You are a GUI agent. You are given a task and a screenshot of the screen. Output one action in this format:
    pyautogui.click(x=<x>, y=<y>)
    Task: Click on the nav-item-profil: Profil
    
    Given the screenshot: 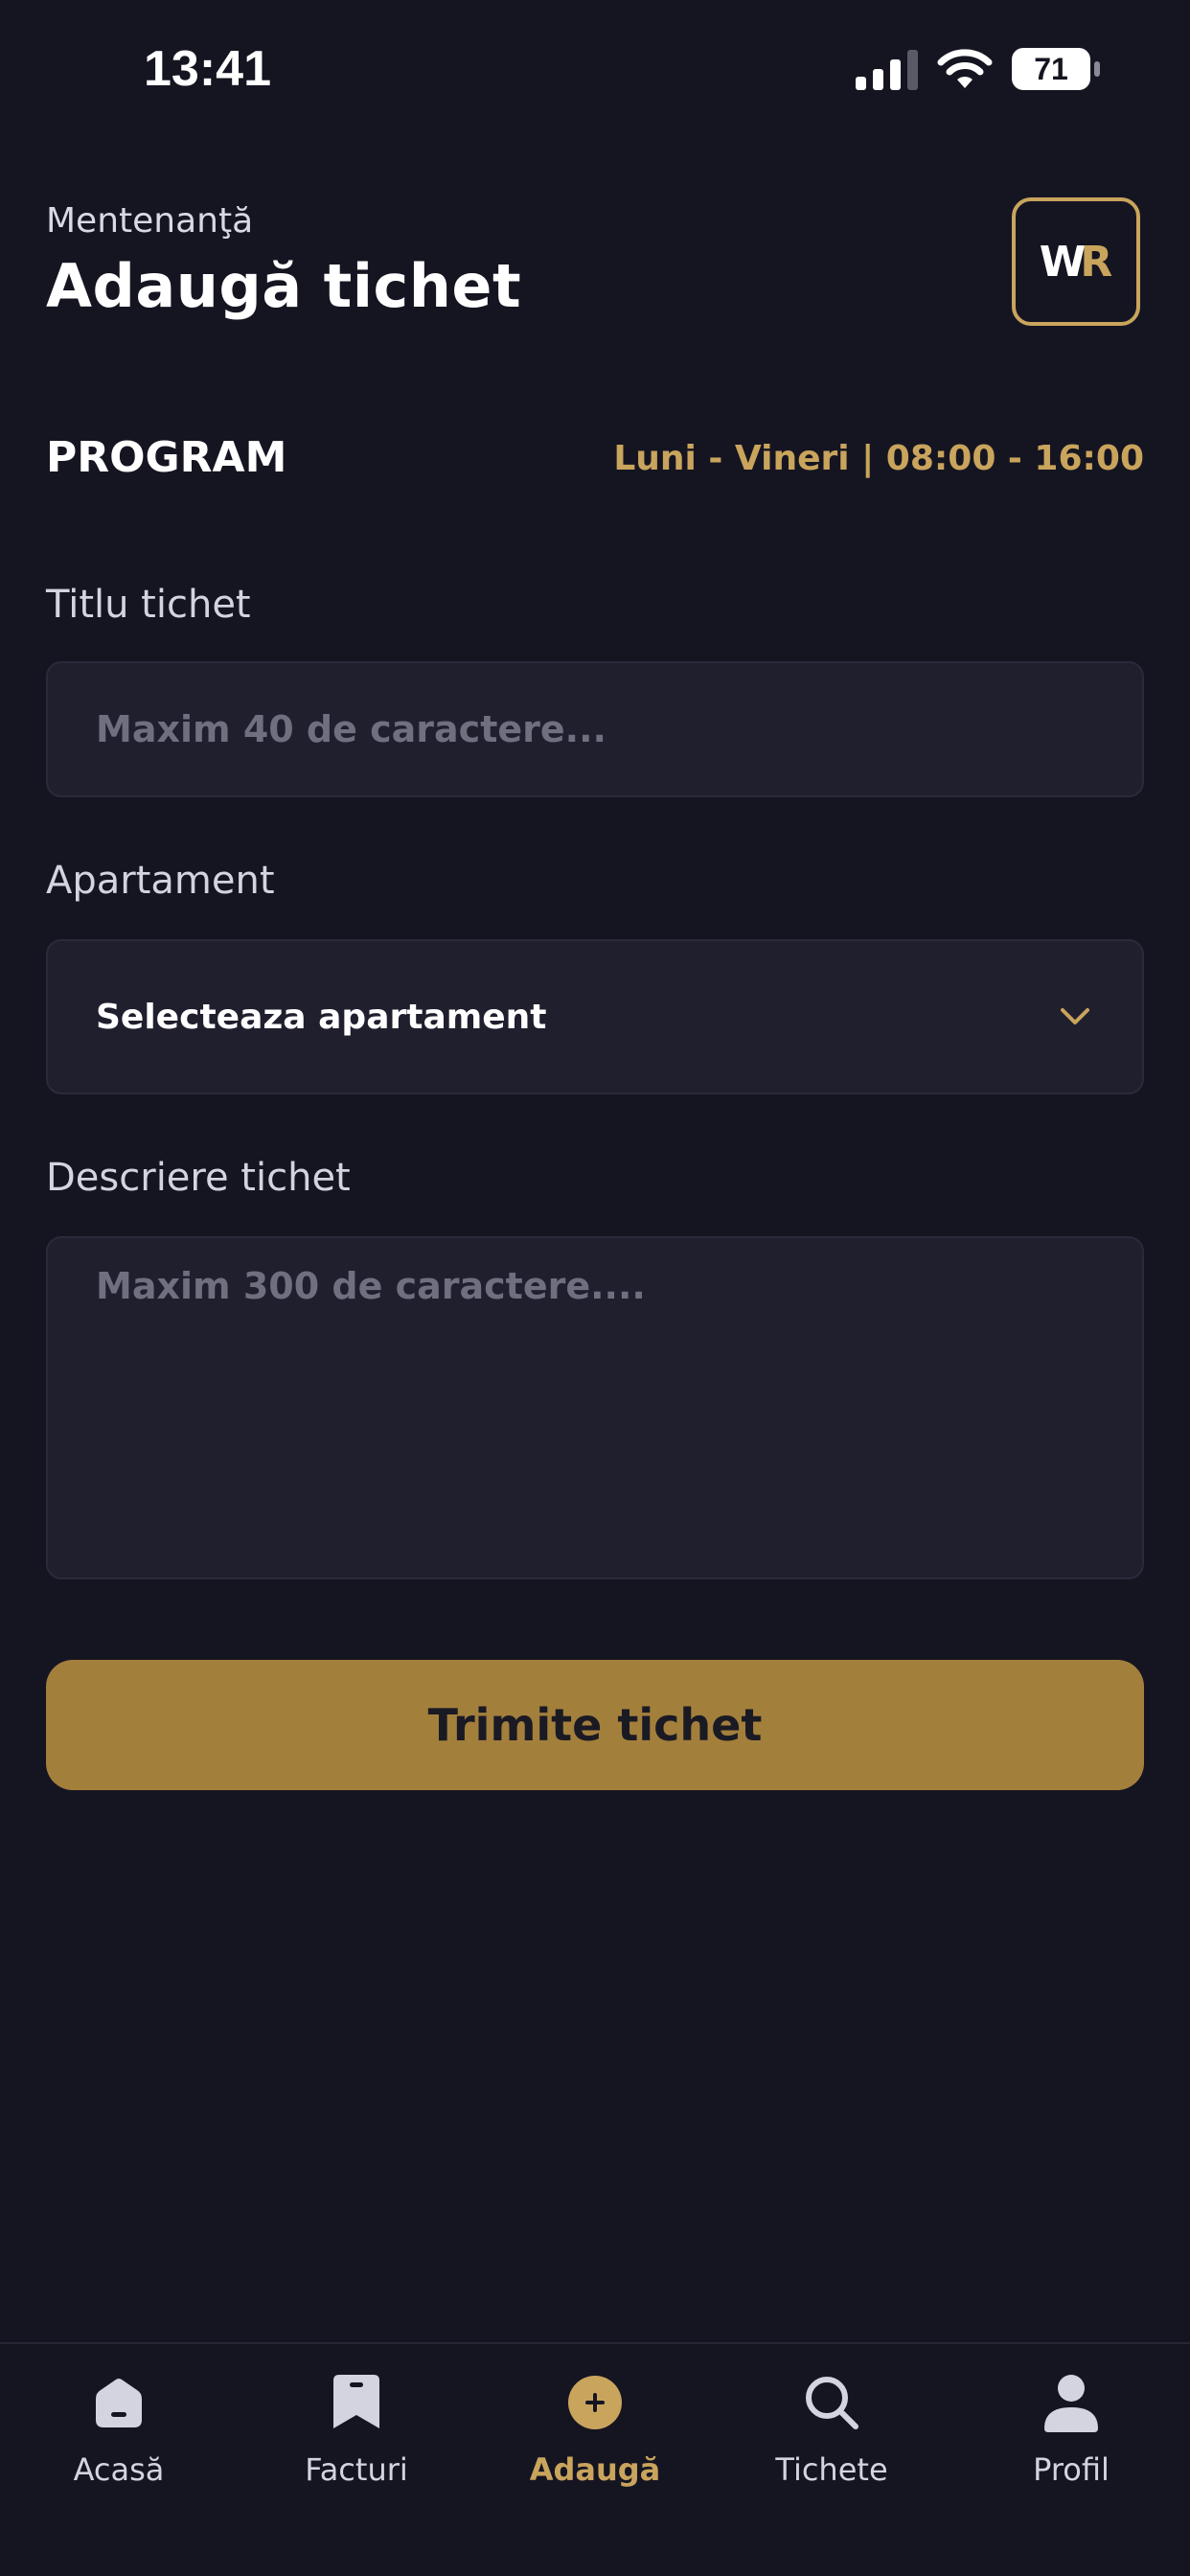 What is the action you would take?
    pyautogui.click(x=1071, y=2443)
    